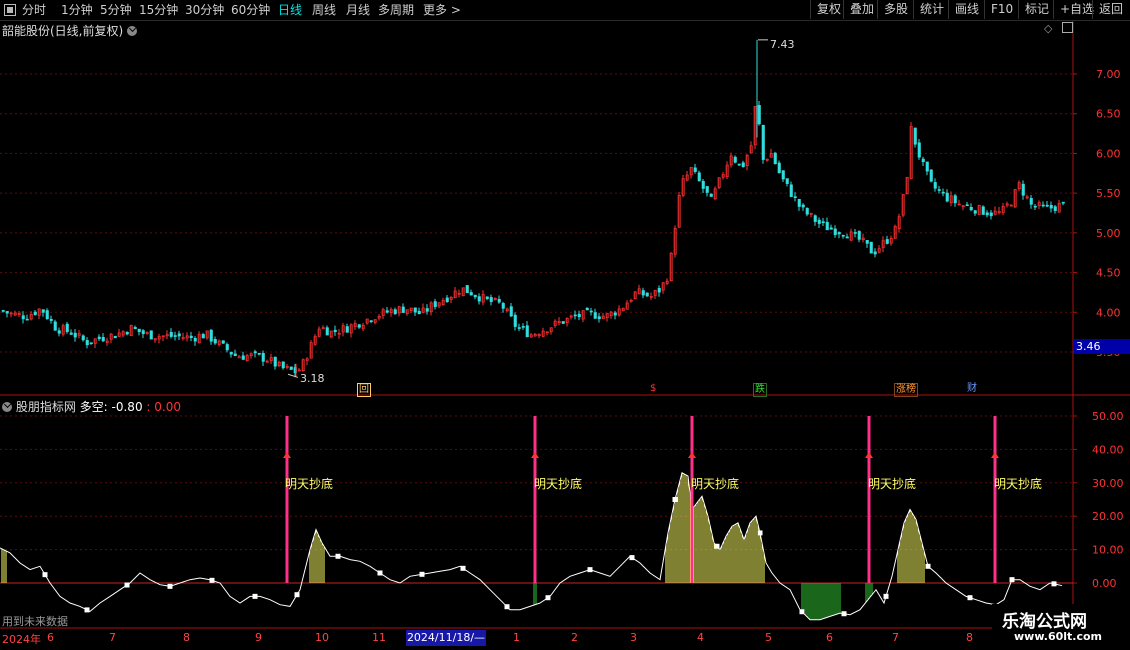  I want to click on diamond-icon: ◇, so click(1048, 28).